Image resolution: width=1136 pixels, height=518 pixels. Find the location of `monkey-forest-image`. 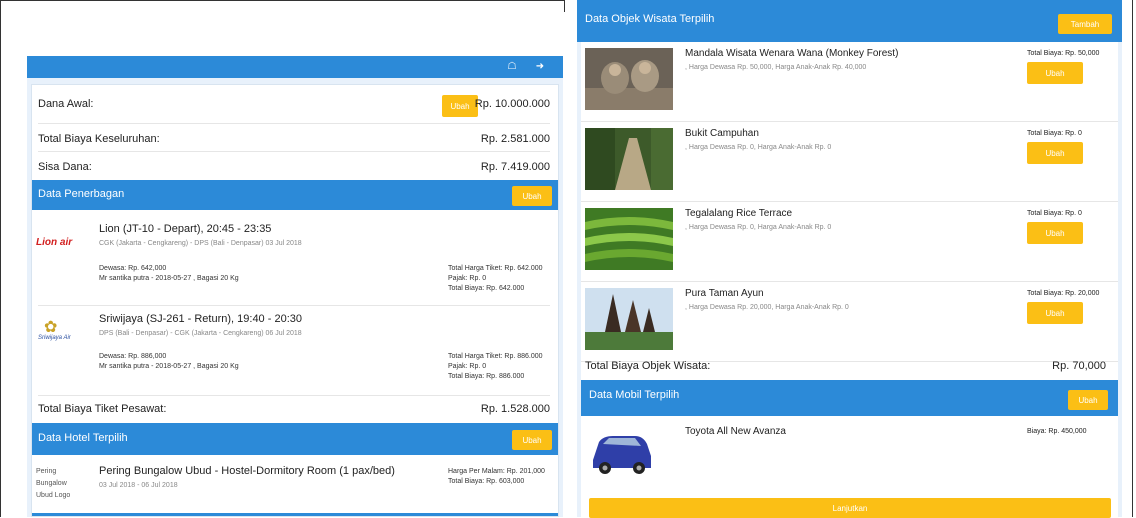

monkey-forest-image is located at coordinates (629, 79).